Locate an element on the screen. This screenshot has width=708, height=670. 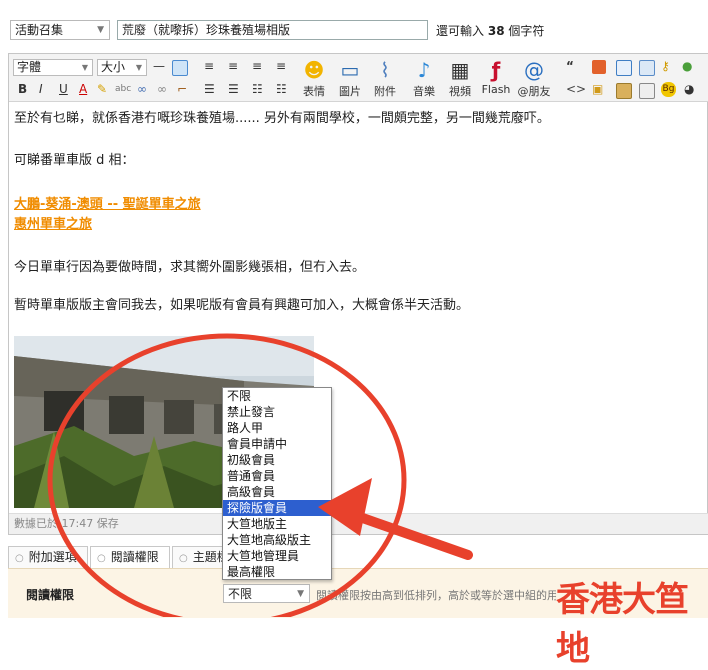
annotation-arrow-head is located at coordinates (345, 507).